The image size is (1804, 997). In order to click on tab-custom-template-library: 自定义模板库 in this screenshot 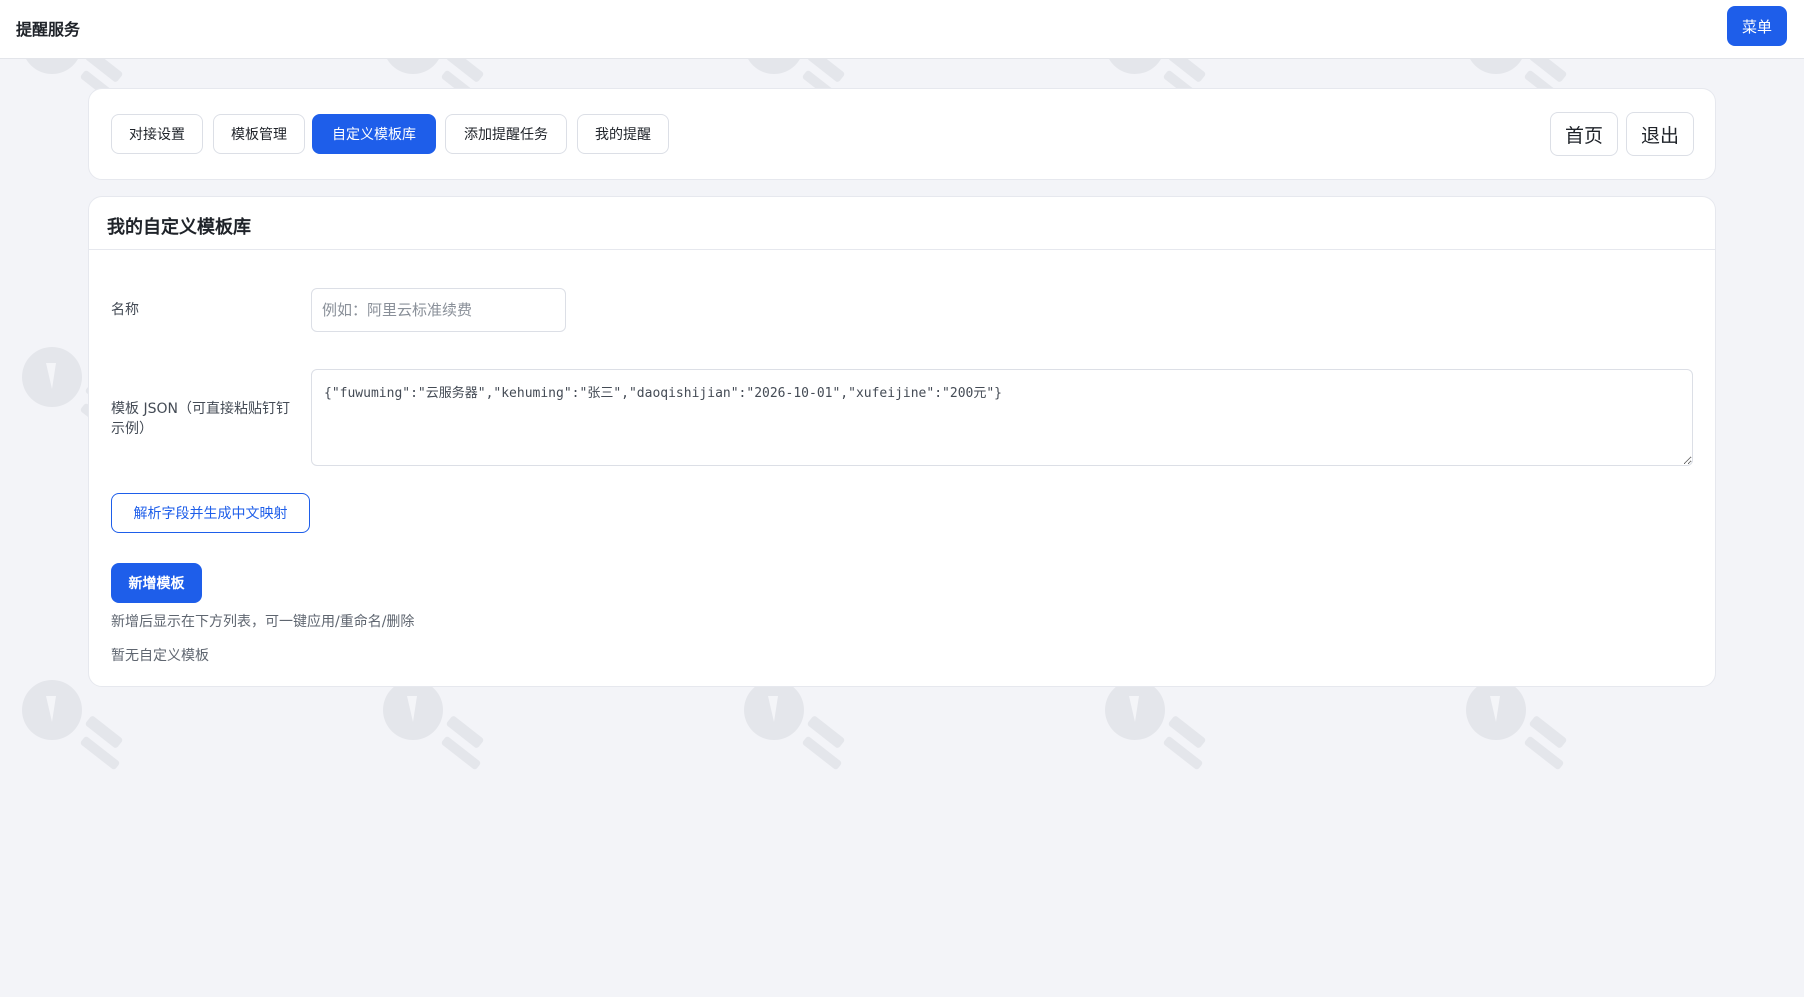, I will do `click(374, 134)`.